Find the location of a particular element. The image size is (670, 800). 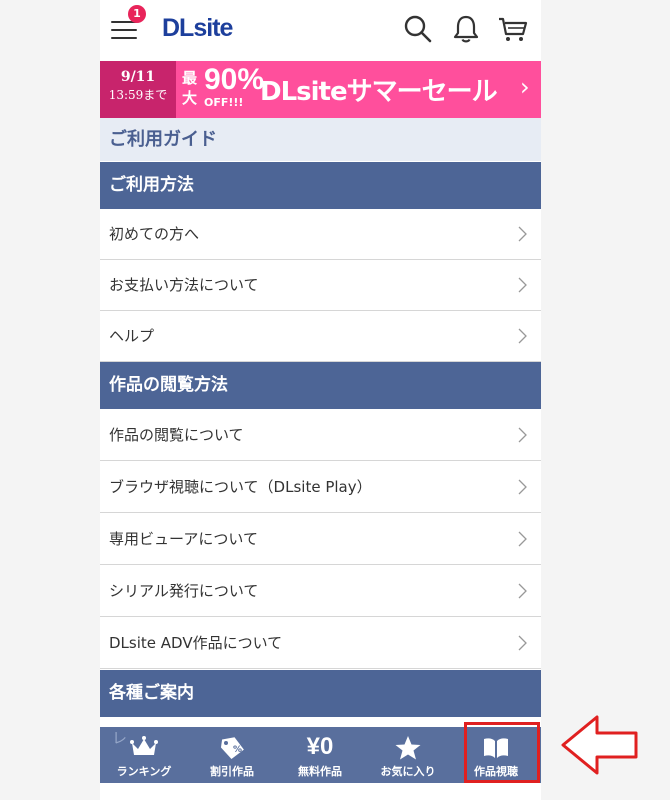

banner-title: DLsiteサマーセール is located at coordinates (379, 92).